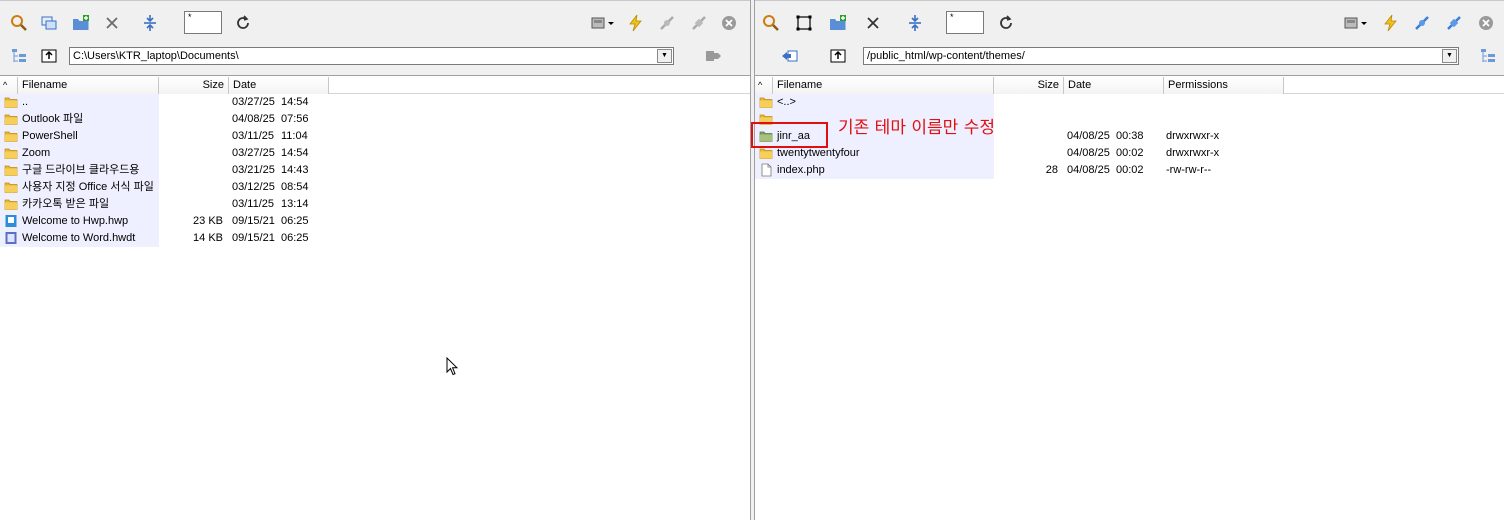  What do you see at coordinates (50, 136) in the screenshot?
I see `file-name: PowerShell` at bounding box center [50, 136].